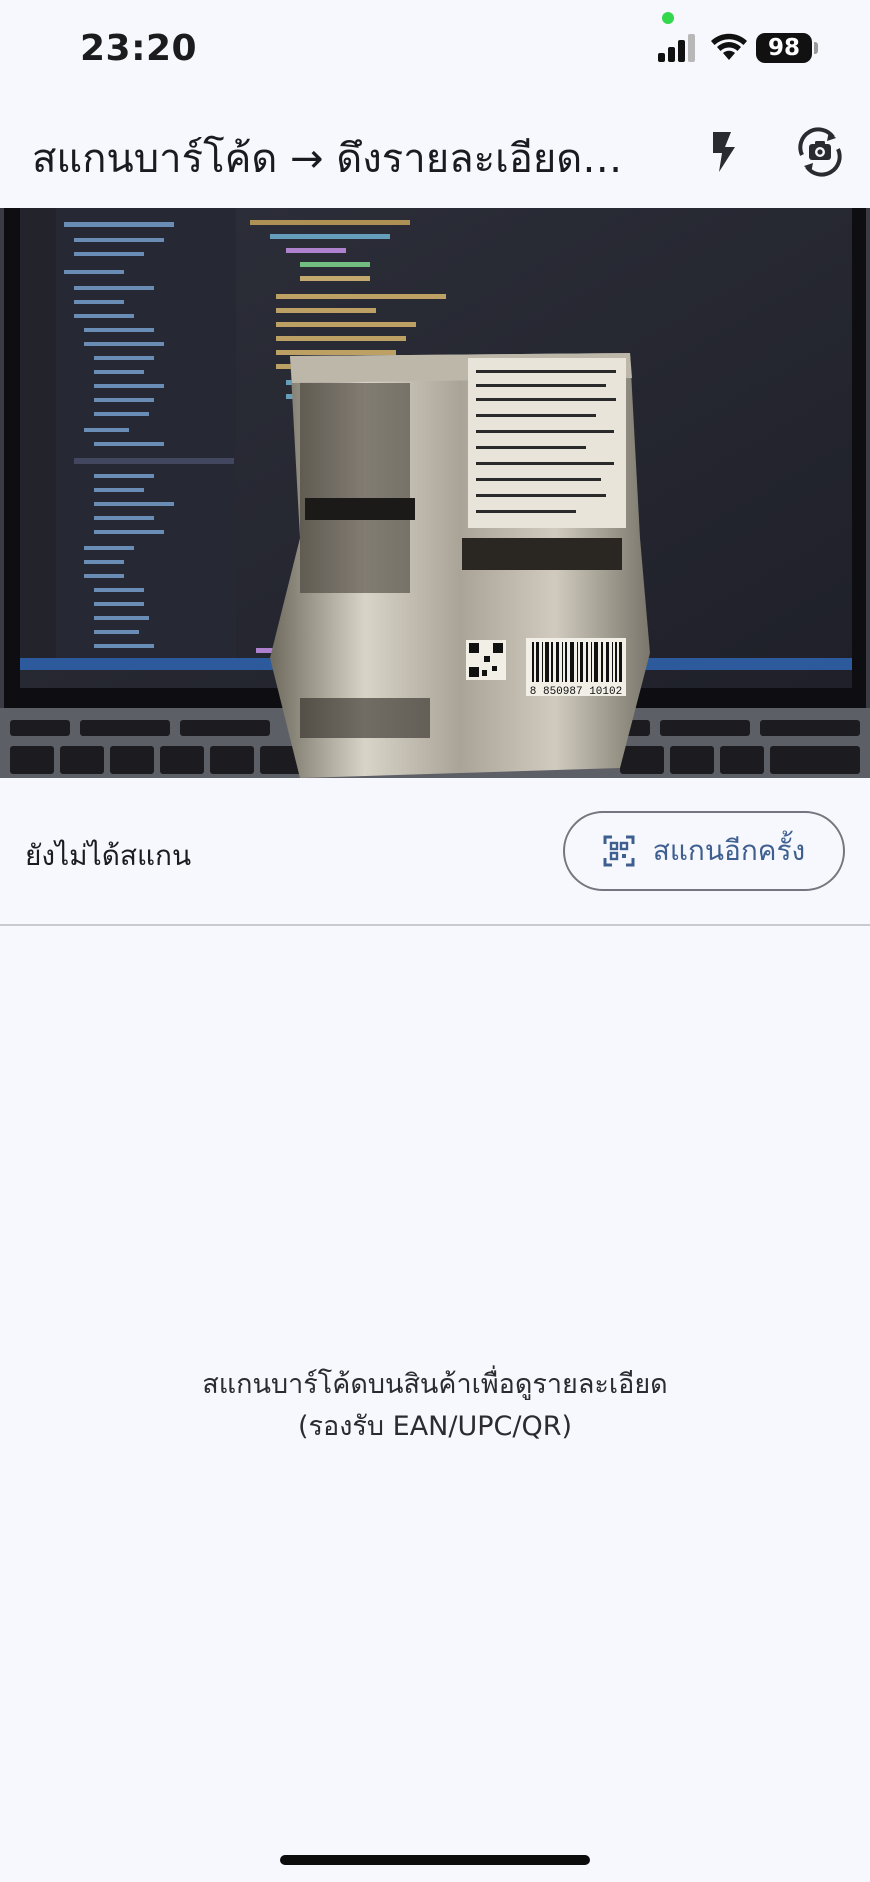  I want to click on battery-level: 98, so click(784, 48).